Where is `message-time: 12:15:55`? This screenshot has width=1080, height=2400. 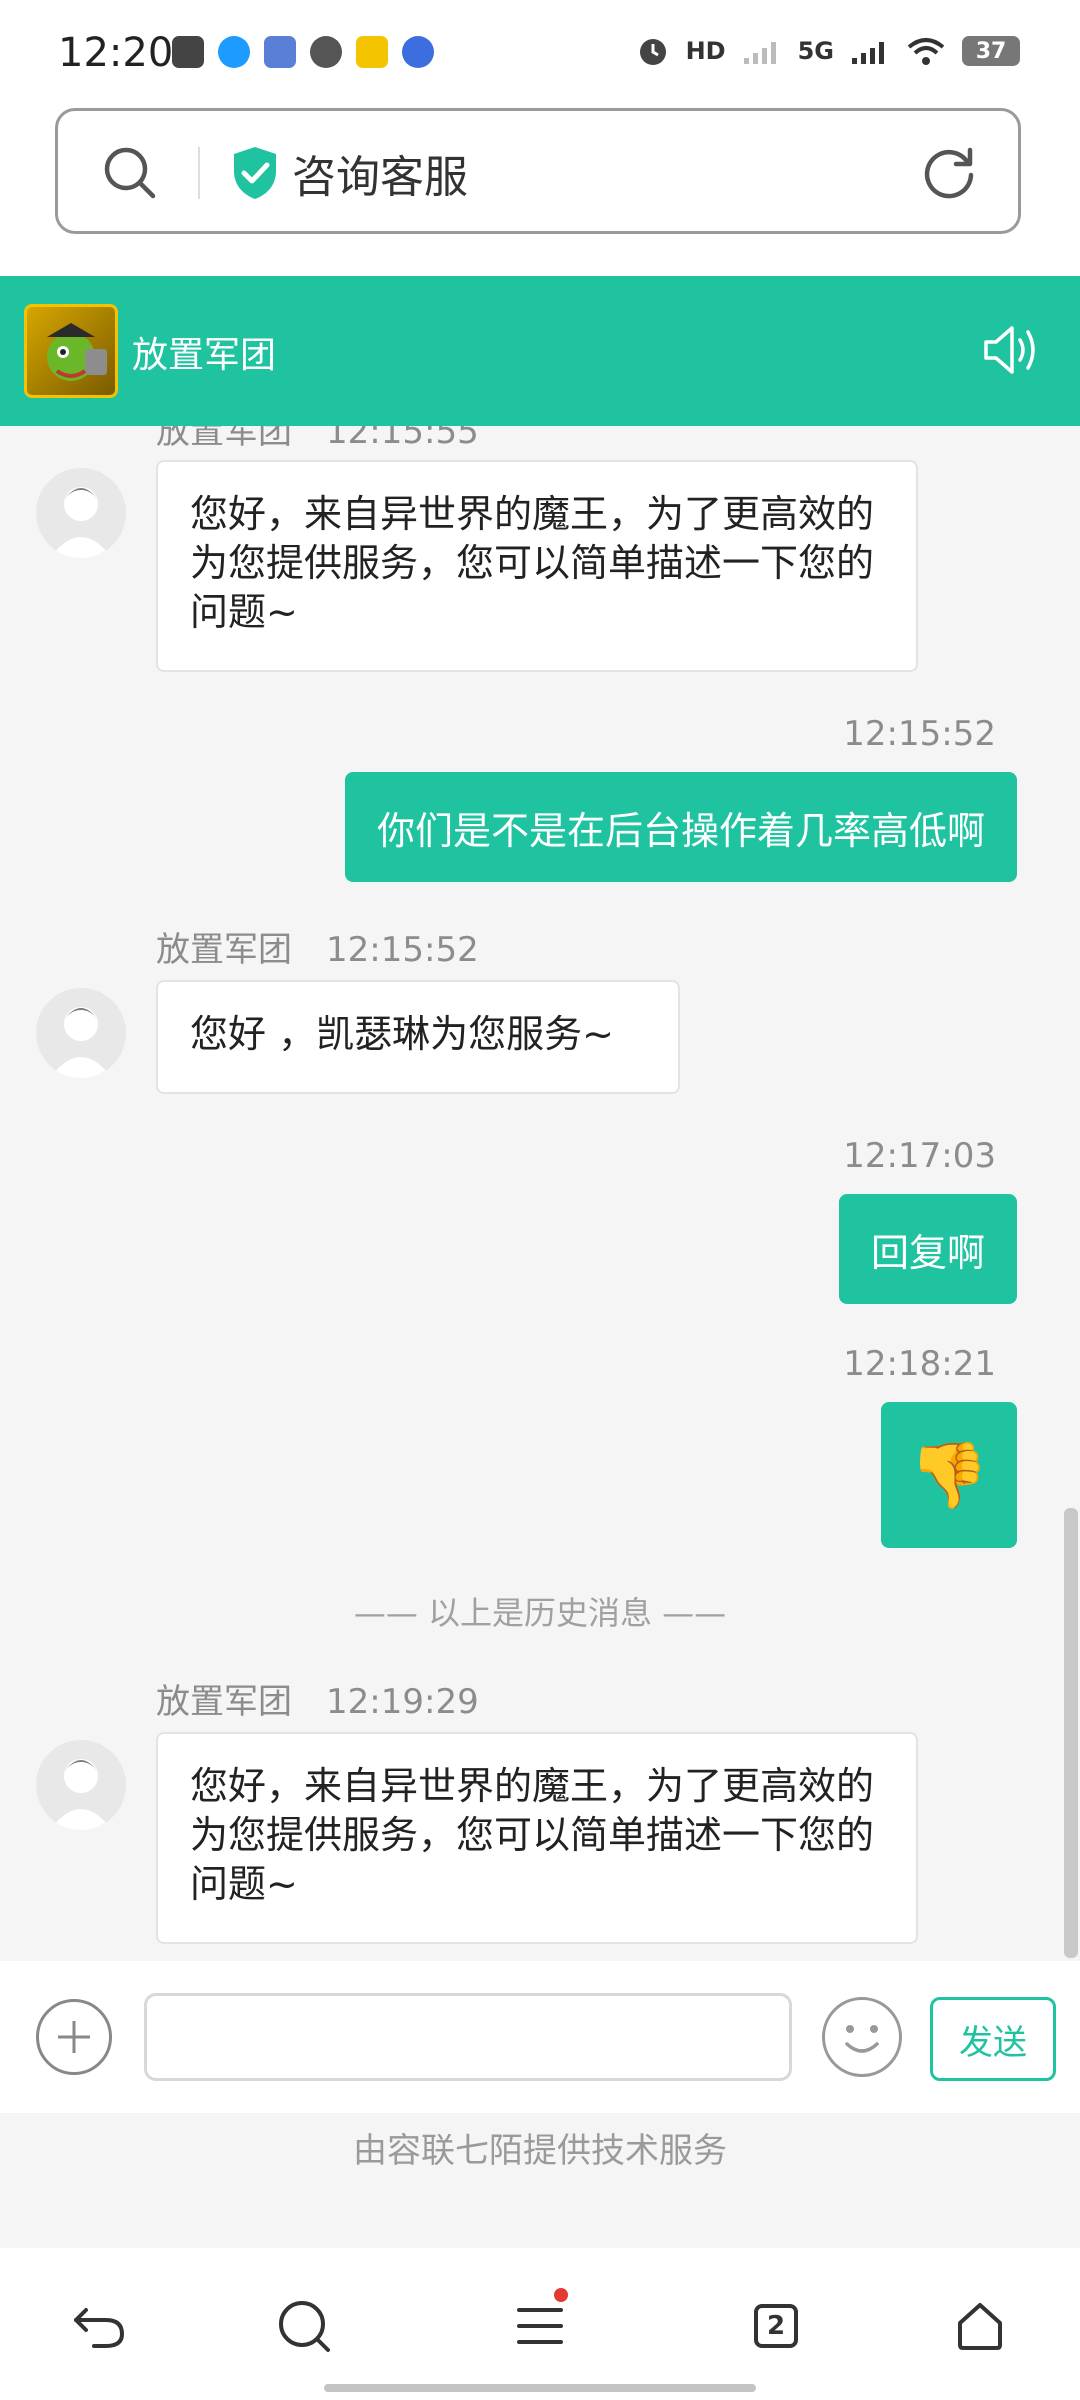 message-time: 12:15:55 is located at coordinates (402, 439).